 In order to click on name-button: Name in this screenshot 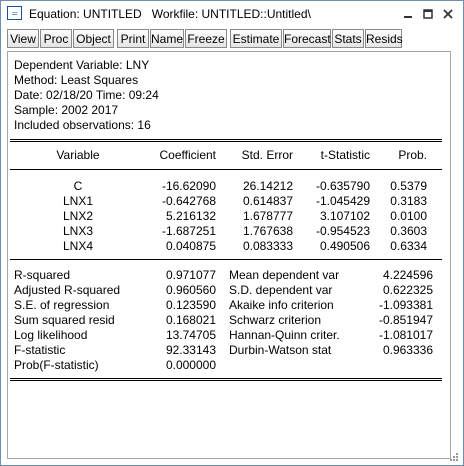, I will do `click(167, 38)`.